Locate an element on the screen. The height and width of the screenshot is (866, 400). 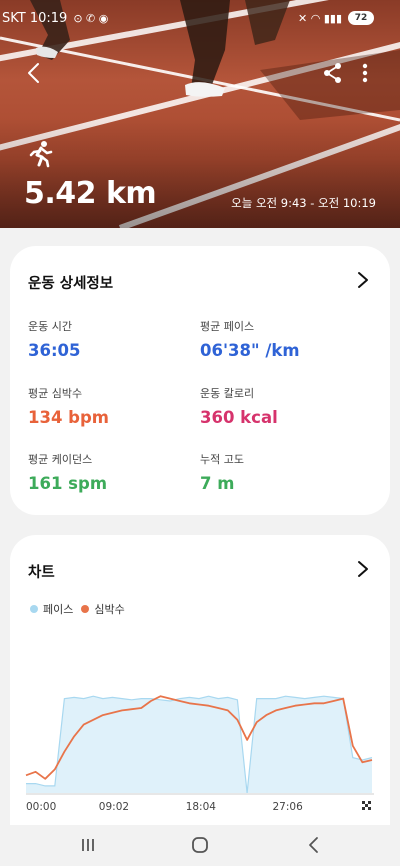
signal-icon: ✕ ◠ ▮▮▮ is located at coordinates (320, 18).